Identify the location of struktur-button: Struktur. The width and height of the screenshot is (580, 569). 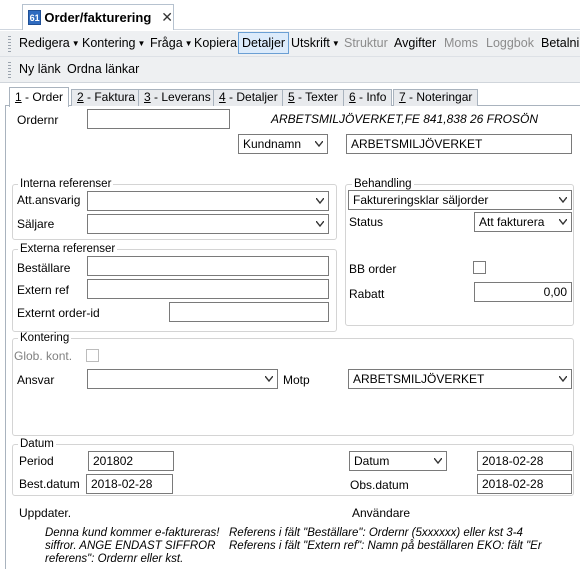
(366, 43).